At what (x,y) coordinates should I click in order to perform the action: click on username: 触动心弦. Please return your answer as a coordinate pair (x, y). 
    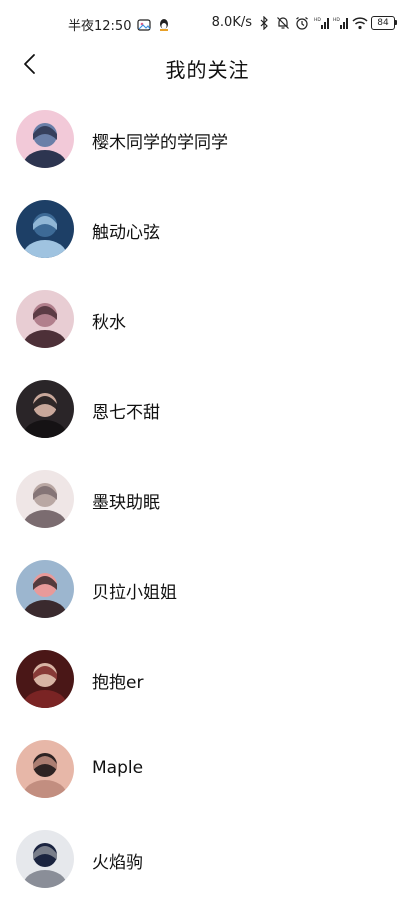
    Looking at the image, I should click on (126, 233).